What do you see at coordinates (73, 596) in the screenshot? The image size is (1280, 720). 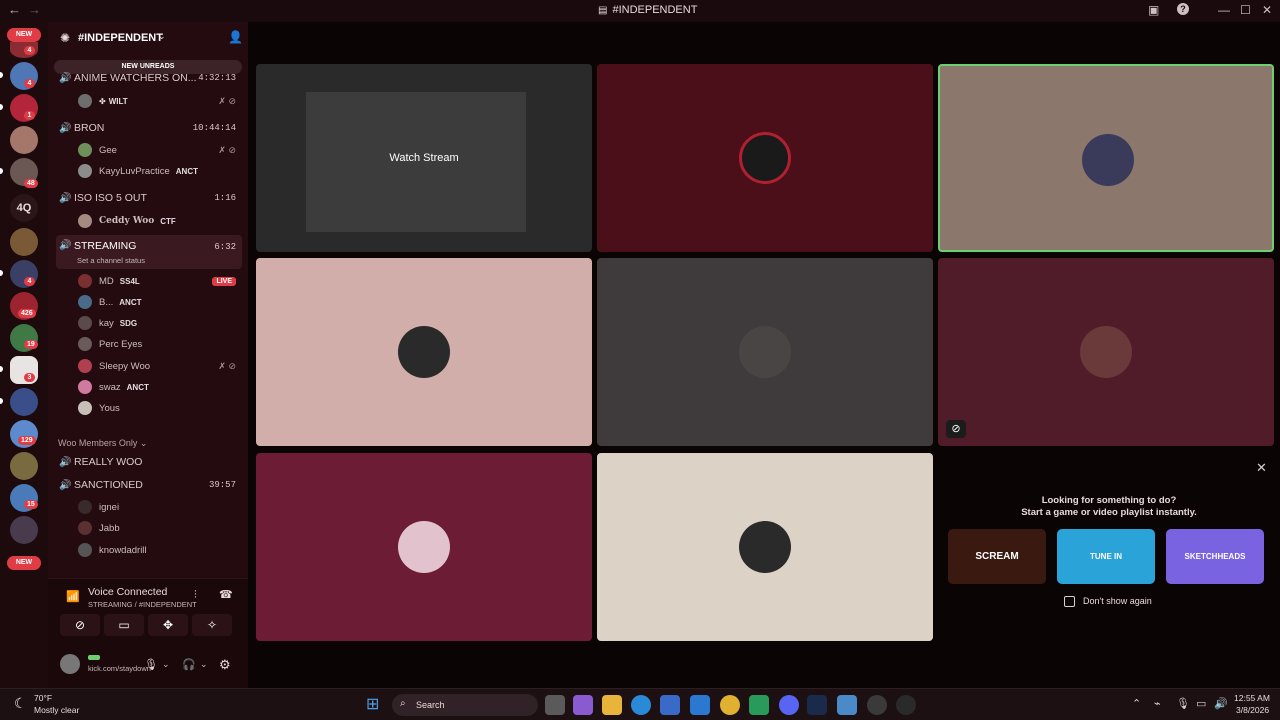 I see `signal-icon: 📶` at bounding box center [73, 596].